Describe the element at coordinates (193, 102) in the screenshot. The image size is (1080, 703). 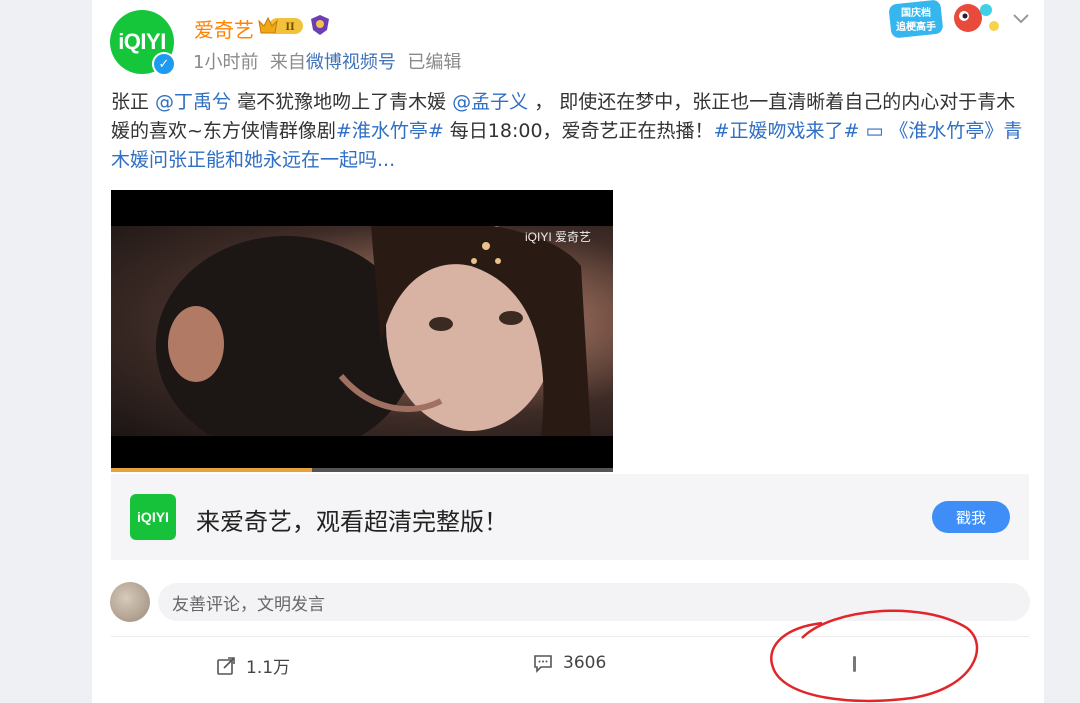
I see `post-text-link: @丁禹兮` at that location.